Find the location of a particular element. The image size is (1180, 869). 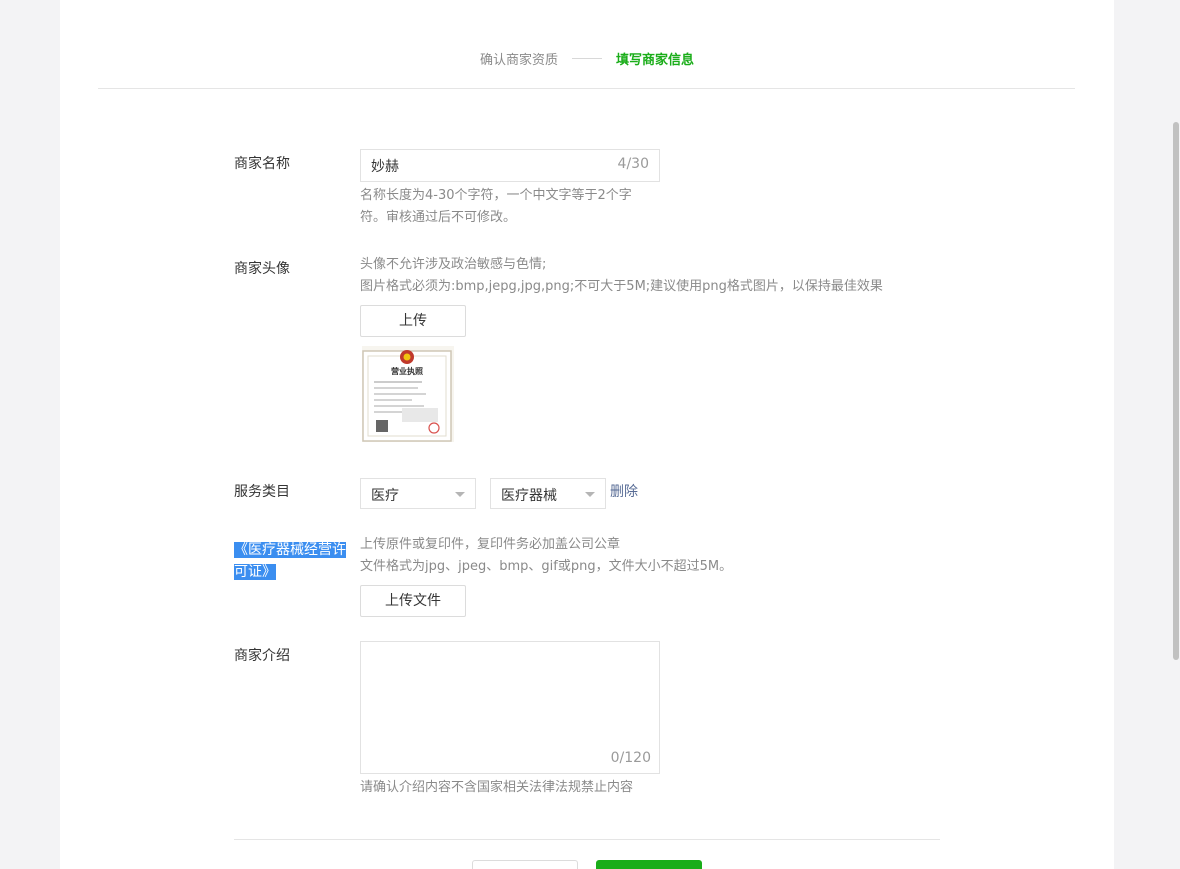

permit-tip-2: 文件格式为jpg、jpeg、bmp、gif或png，文件大小不超过5M。 is located at coordinates (546, 566).